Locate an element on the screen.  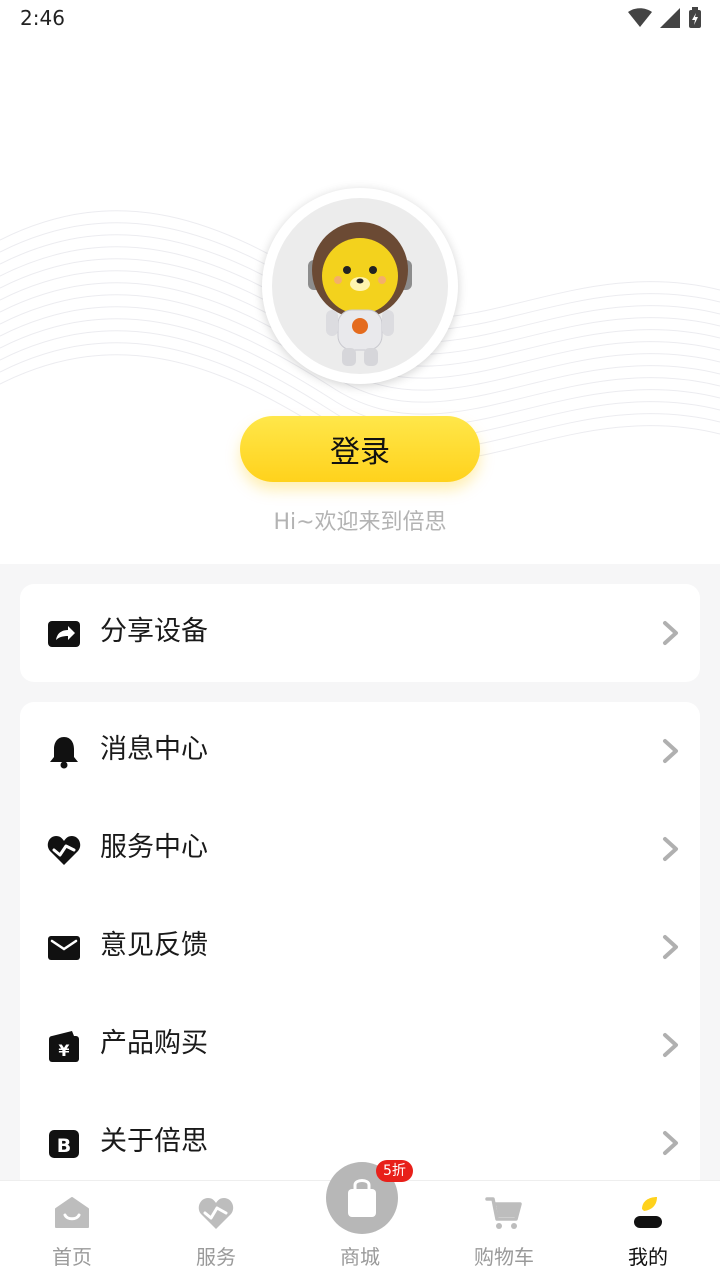
tab-label: 我的 is located at coordinates (648, 1257).